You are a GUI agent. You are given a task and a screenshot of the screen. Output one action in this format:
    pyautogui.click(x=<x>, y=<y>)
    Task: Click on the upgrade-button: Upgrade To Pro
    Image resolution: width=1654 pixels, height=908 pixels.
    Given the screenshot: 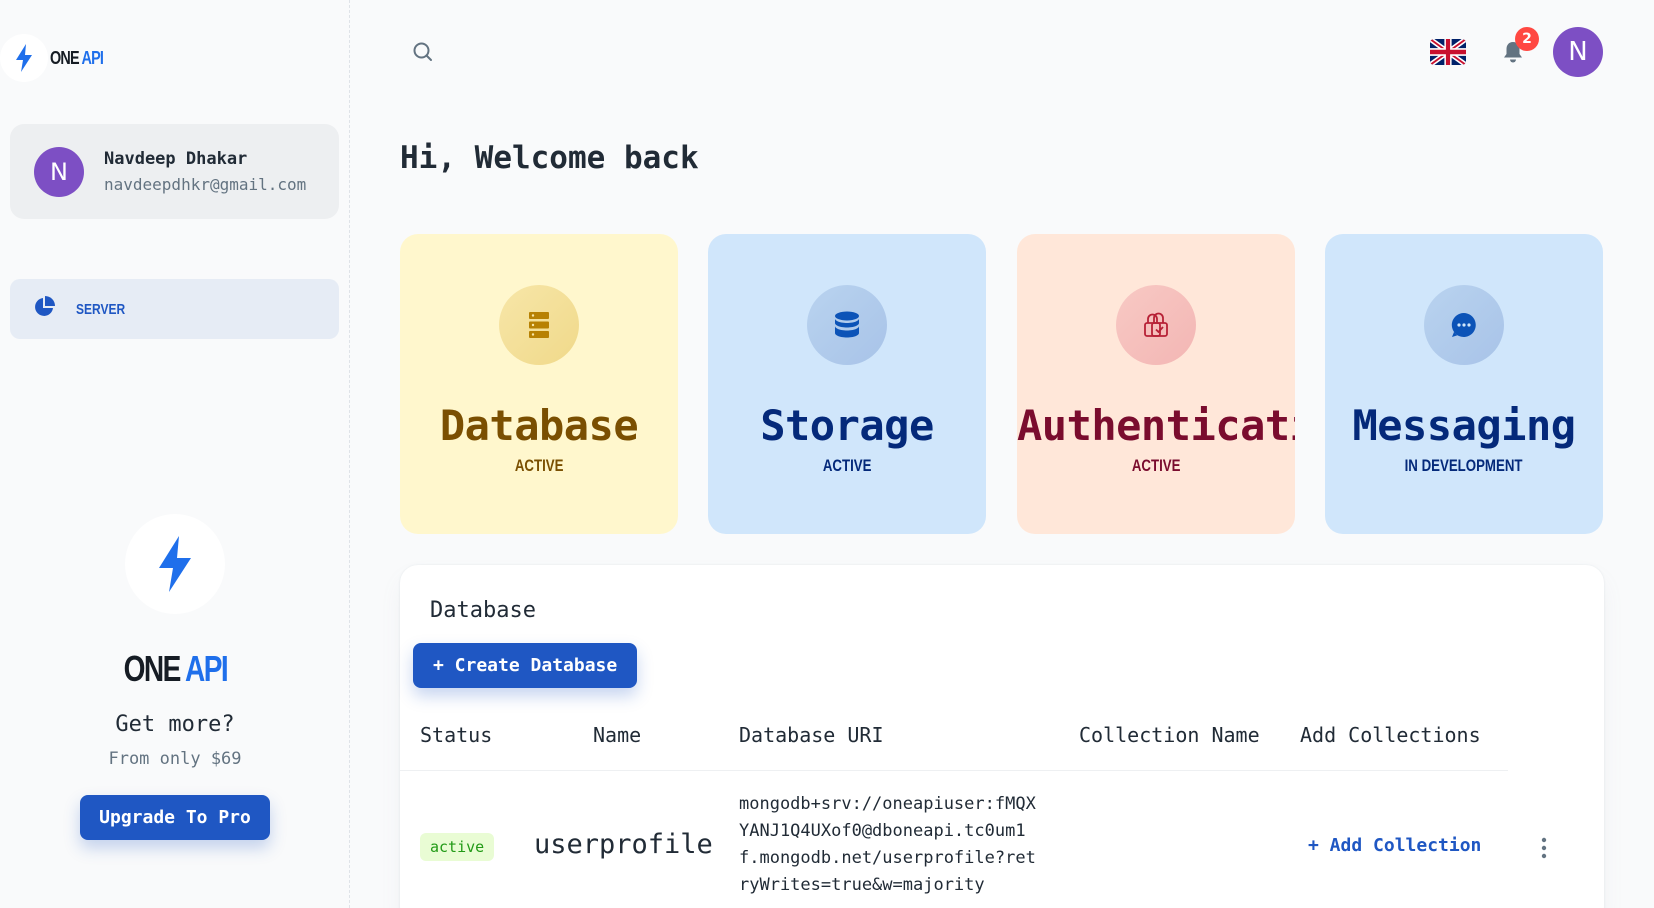 What is the action you would take?
    pyautogui.click(x=175, y=817)
    